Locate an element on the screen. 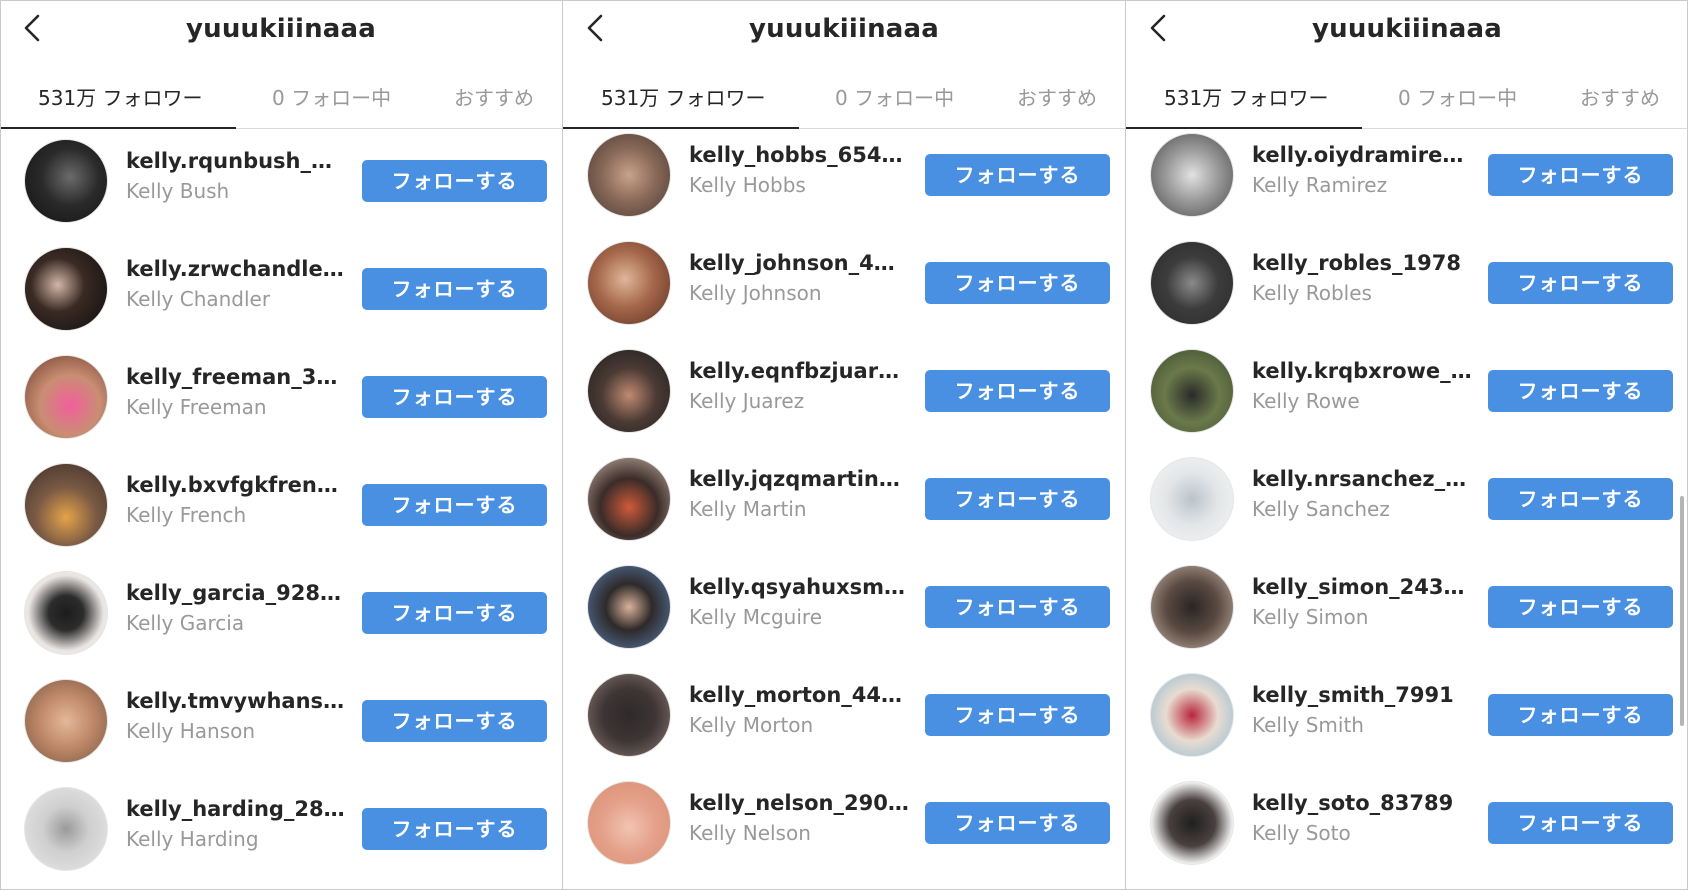 This screenshot has height=890, width=1688. full-name: Kelly Smith is located at coordinates (1308, 725).